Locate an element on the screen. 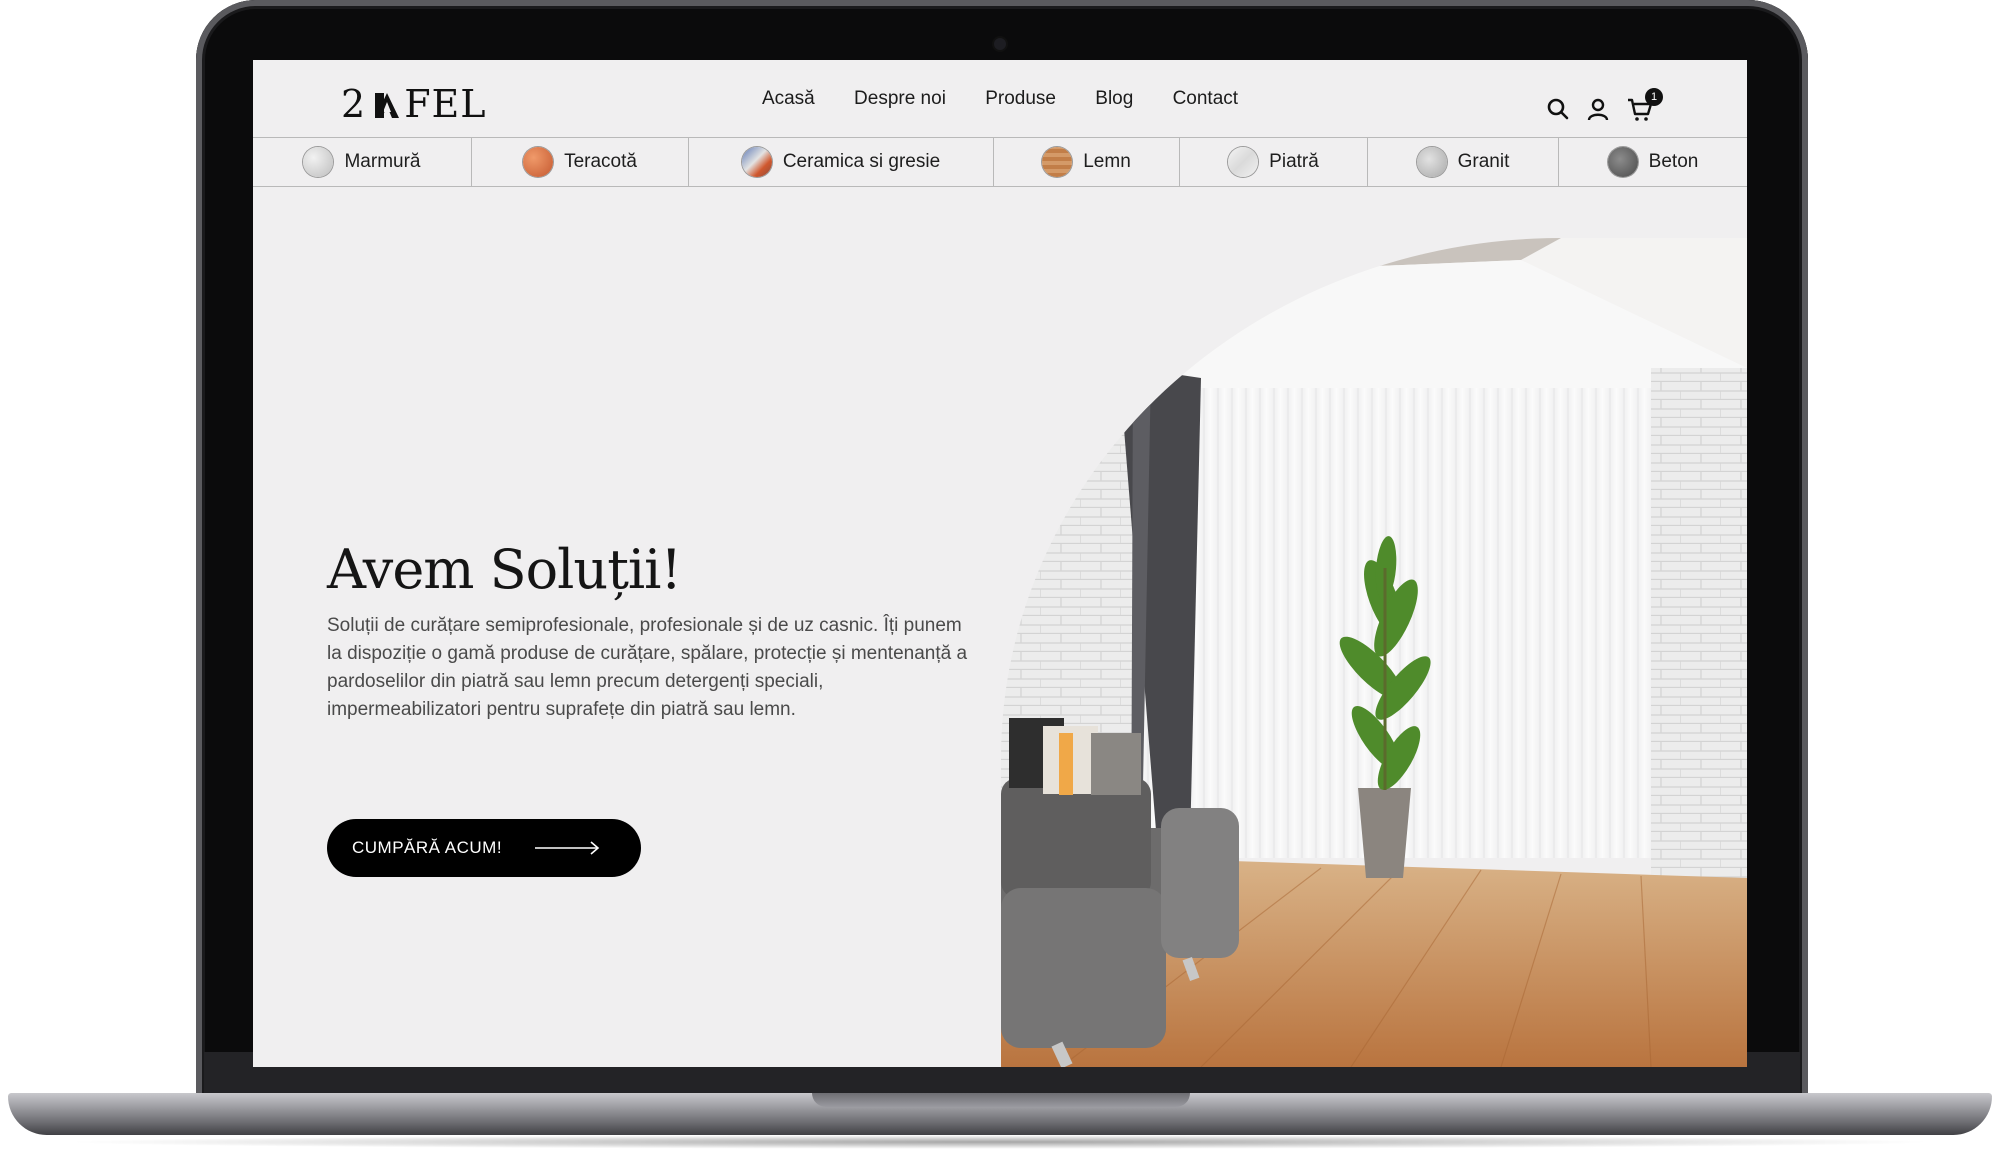  category-label: Marmură is located at coordinates (382, 161).